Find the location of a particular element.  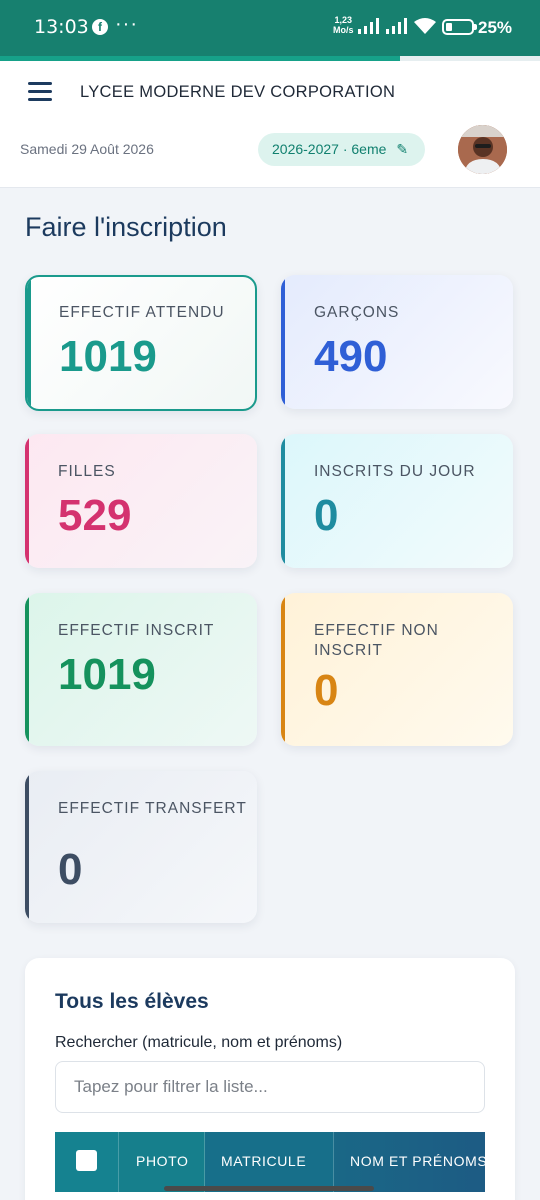

school-year-chip: 2026-2027 · 6eme ✎ is located at coordinates (342, 149).